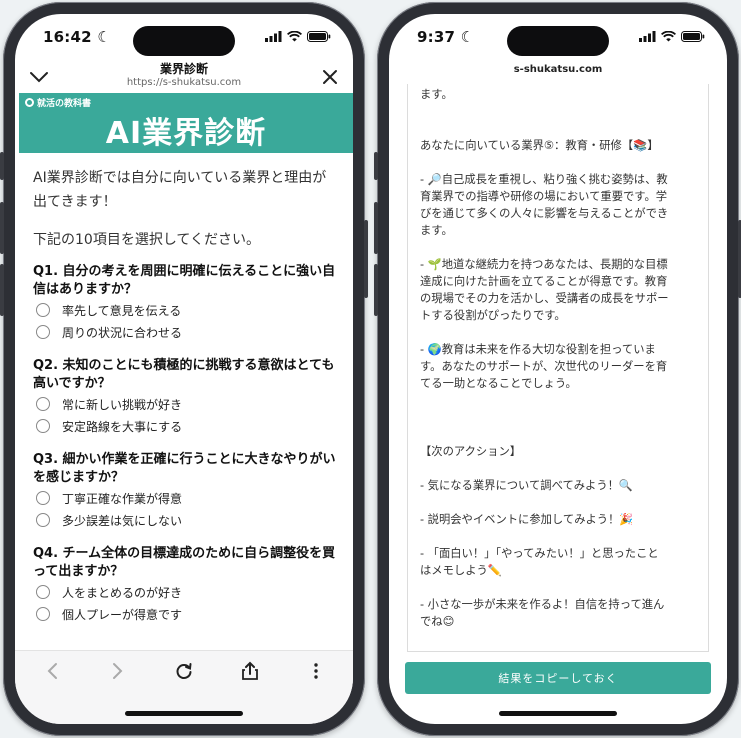 This screenshot has width=741, height=738. Describe the element at coordinates (118, 671) in the screenshot. I see `forward-button` at that location.